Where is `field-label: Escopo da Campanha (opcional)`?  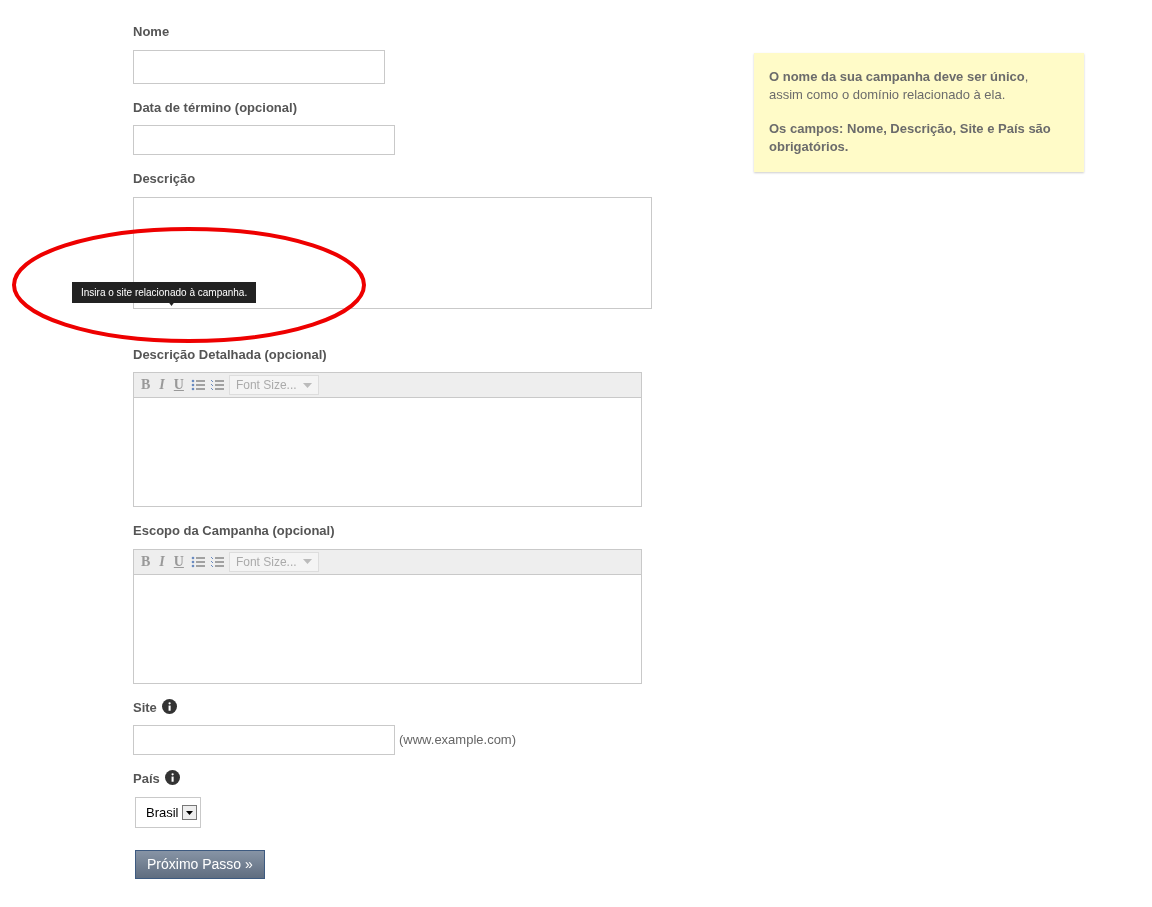
field-label: Escopo da Campanha (opcional) is located at coordinates (234, 531).